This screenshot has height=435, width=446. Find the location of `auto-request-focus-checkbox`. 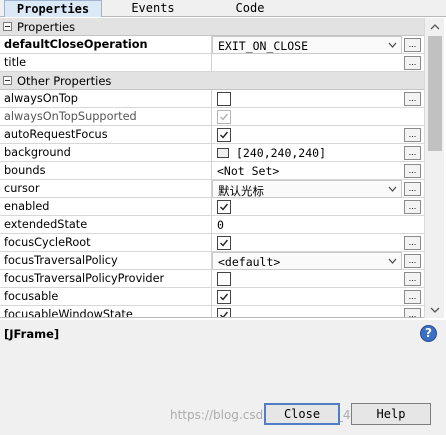

auto-request-focus-checkbox is located at coordinates (224, 135).